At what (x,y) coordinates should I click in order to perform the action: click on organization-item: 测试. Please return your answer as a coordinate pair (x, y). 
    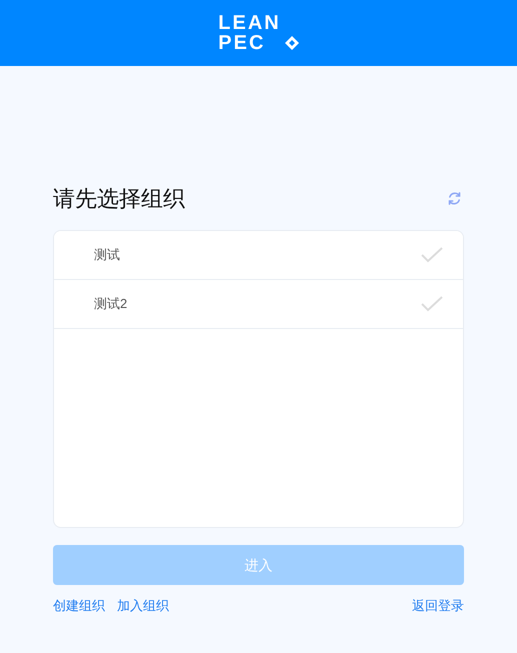
    Looking at the image, I should click on (258, 255).